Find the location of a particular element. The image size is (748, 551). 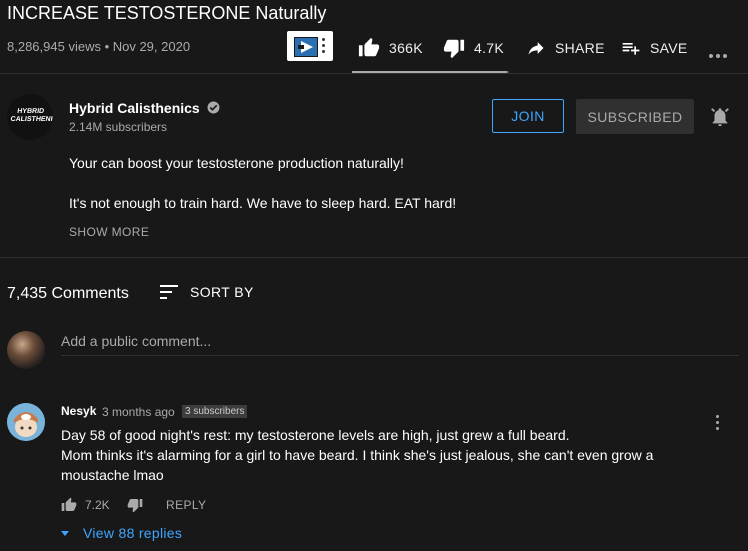

comment-text-line: moustache lmao is located at coordinates (112, 475).